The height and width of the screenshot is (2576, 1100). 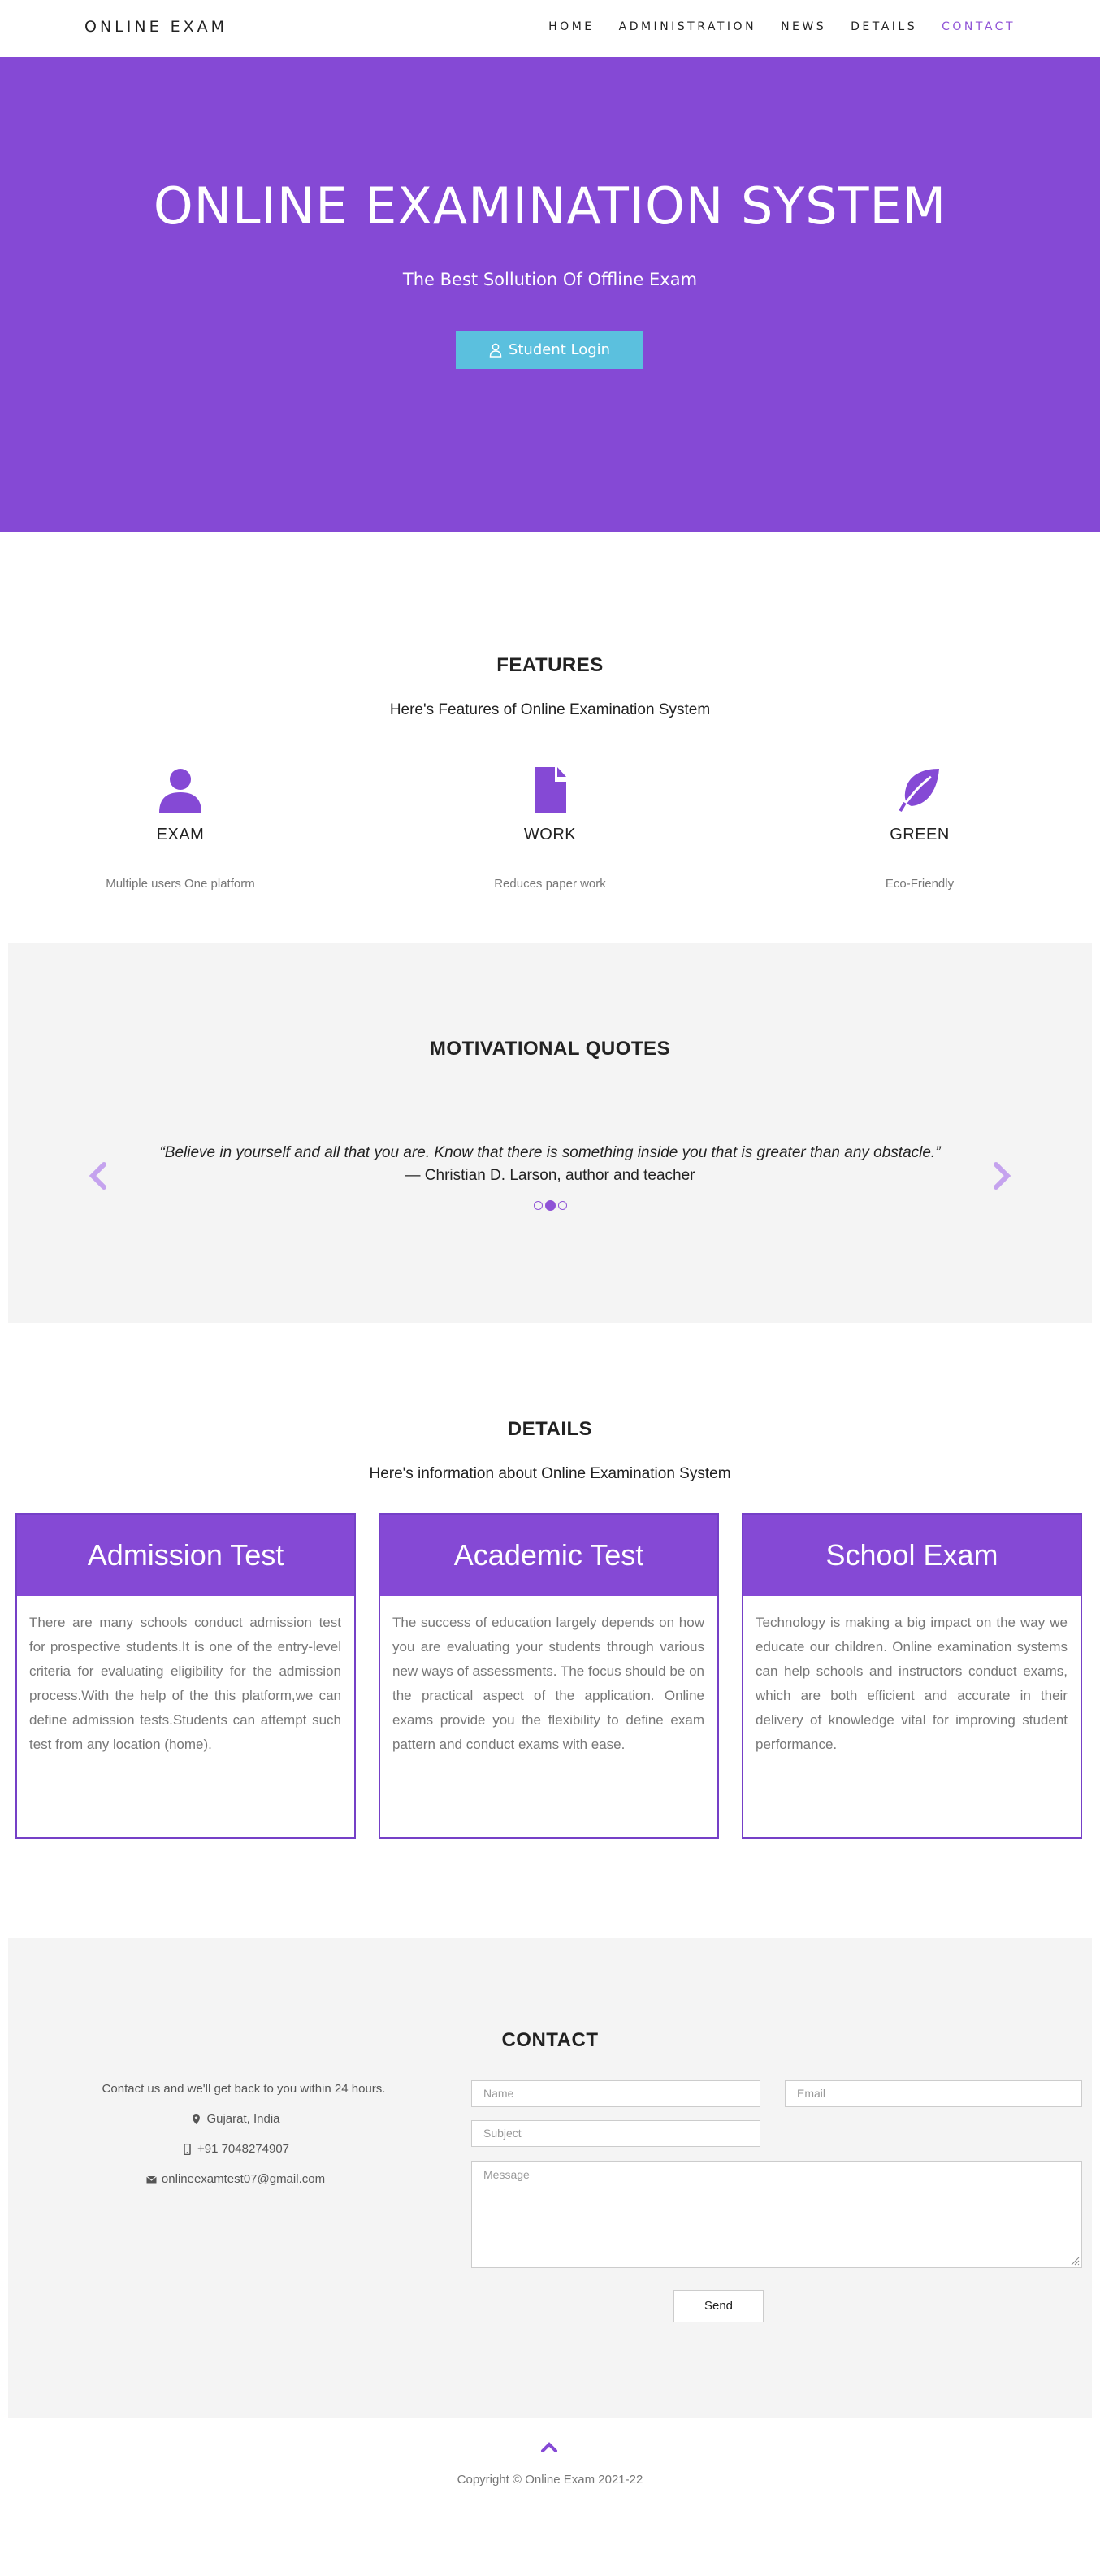 I want to click on envelope-icon, so click(x=151, y=2179).